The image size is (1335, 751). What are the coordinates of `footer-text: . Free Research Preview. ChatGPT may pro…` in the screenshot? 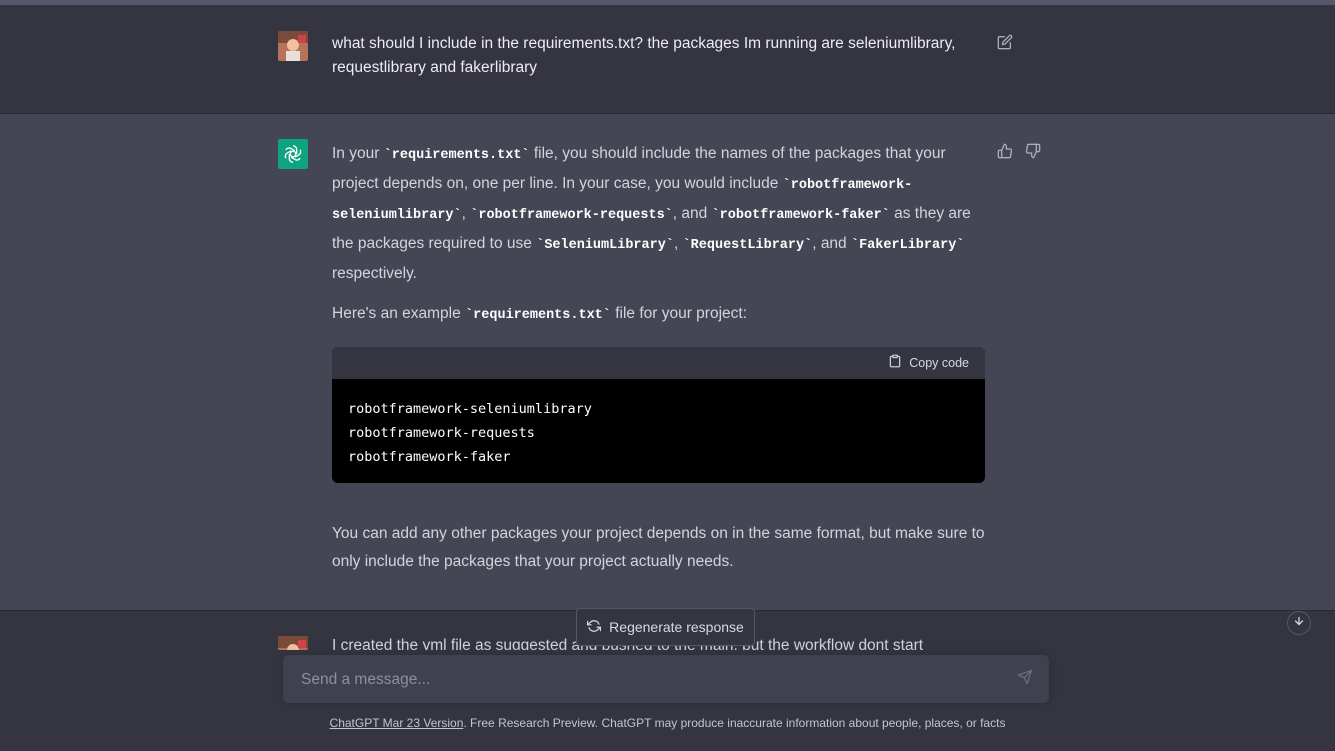 It's located at (734, 723).